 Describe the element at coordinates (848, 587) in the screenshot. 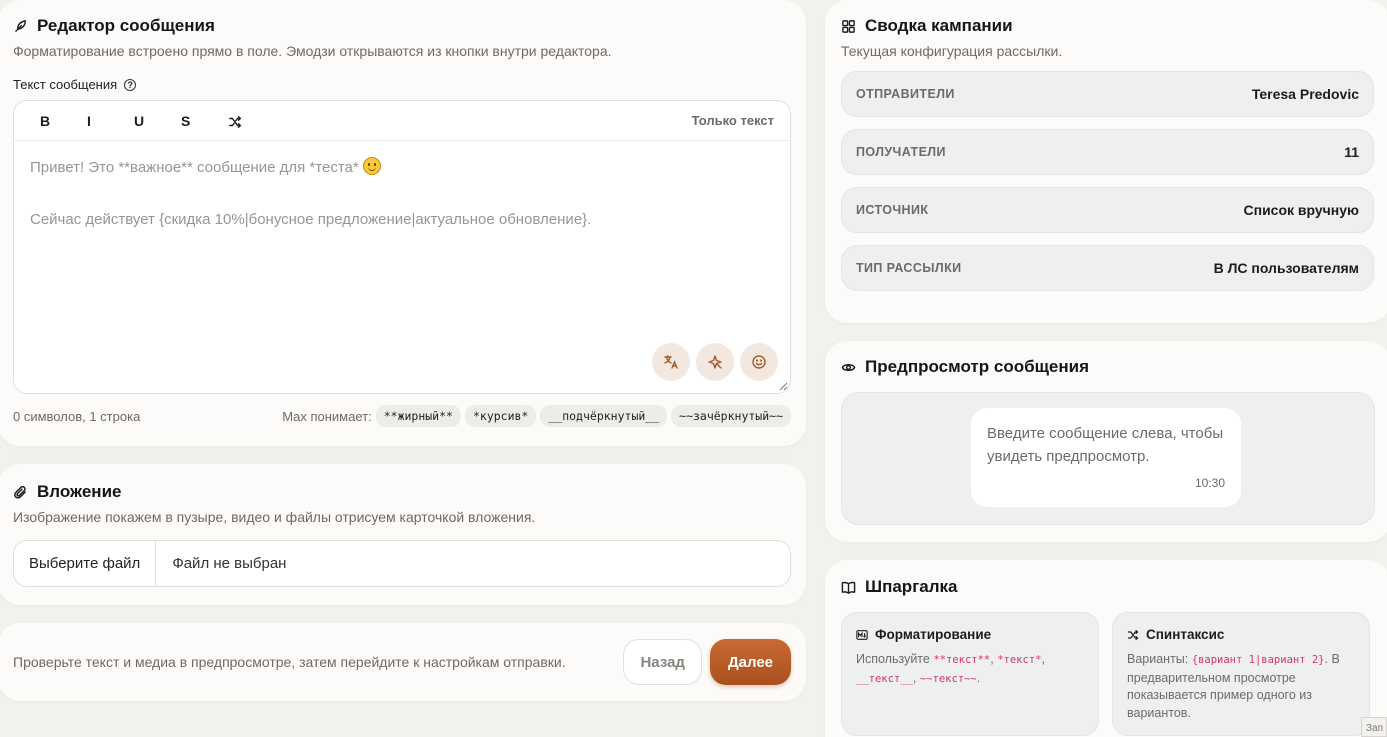

I see `book-icon` at that location.